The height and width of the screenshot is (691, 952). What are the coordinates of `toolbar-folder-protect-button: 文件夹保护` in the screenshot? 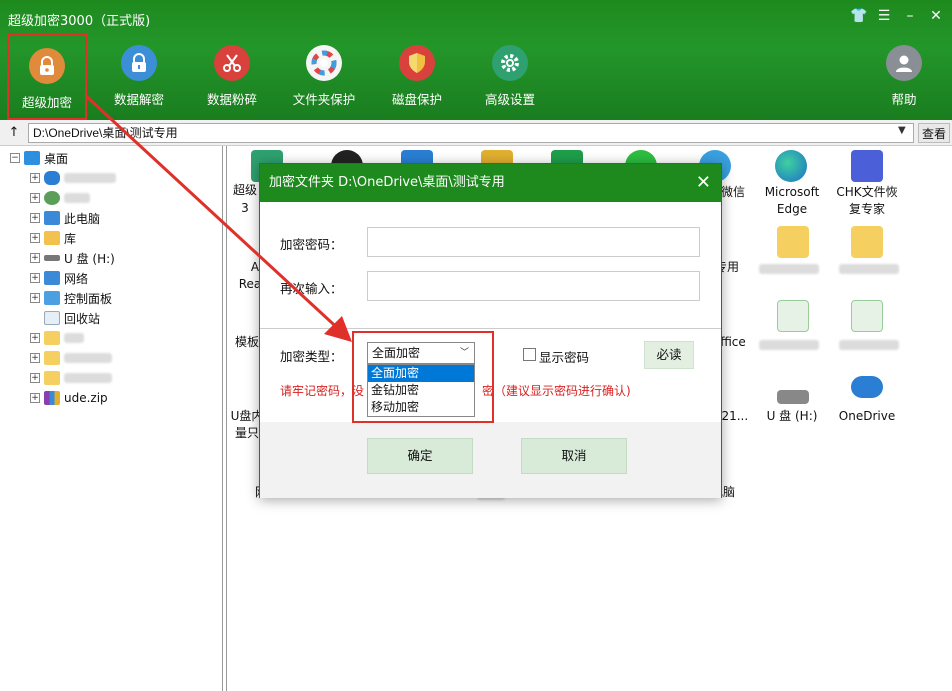 It's located at (324, 76).